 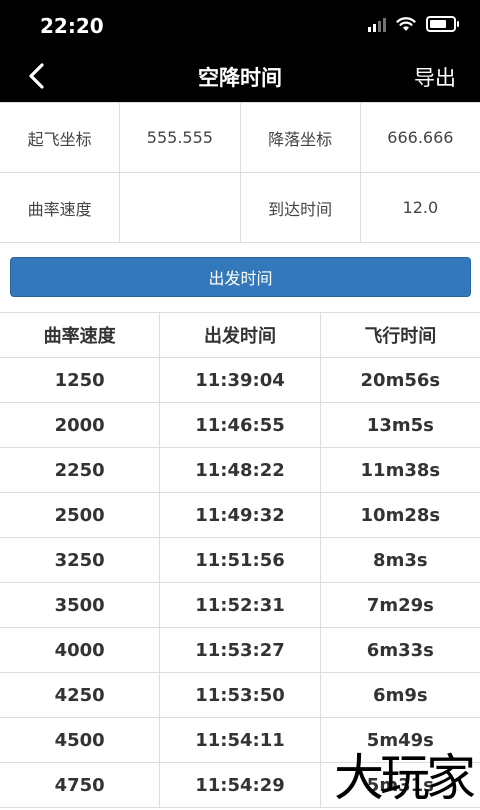 What do you see at coordinates (240, 785) in the screenshot?
I see `cell-departure-time: 11:54:29` at bounding box center [240, 785].